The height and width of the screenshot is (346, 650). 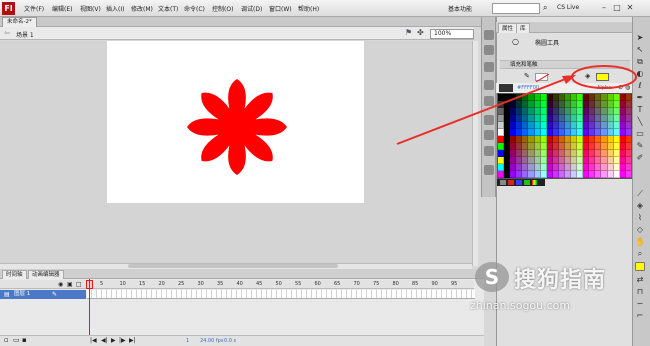 I want to click on color-panel-icon, so click(x=489, y=35).